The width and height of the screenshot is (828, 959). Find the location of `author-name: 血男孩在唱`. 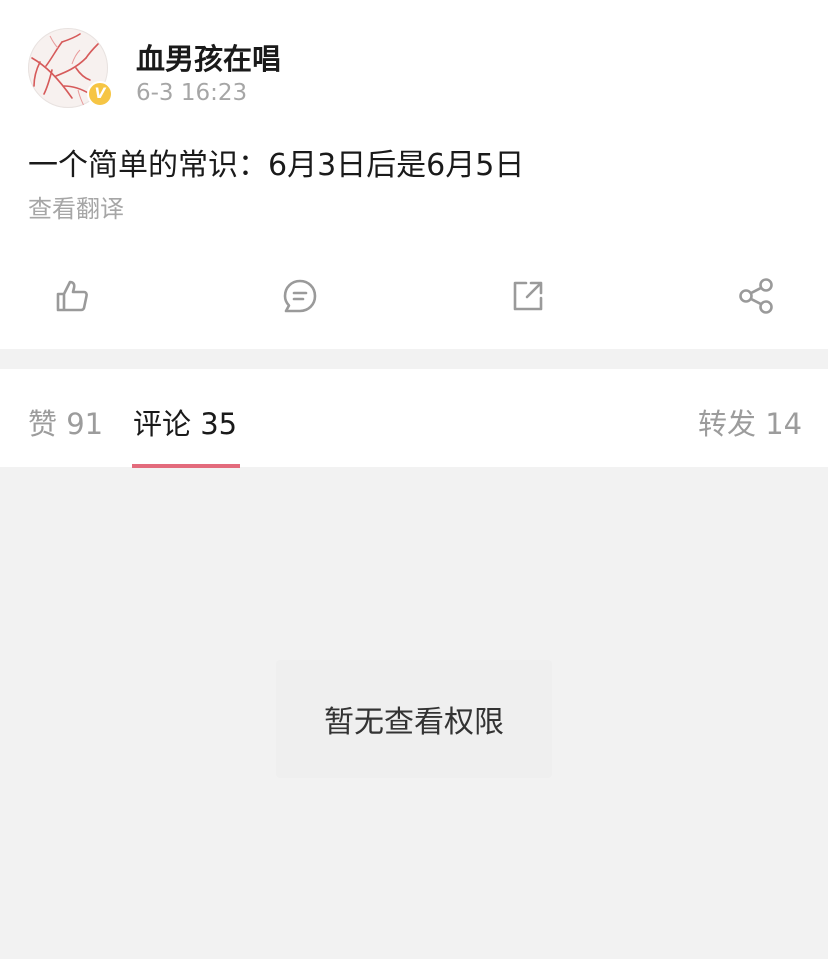

author-name: 血男孩在唱 is located at coordinates (208, 57).